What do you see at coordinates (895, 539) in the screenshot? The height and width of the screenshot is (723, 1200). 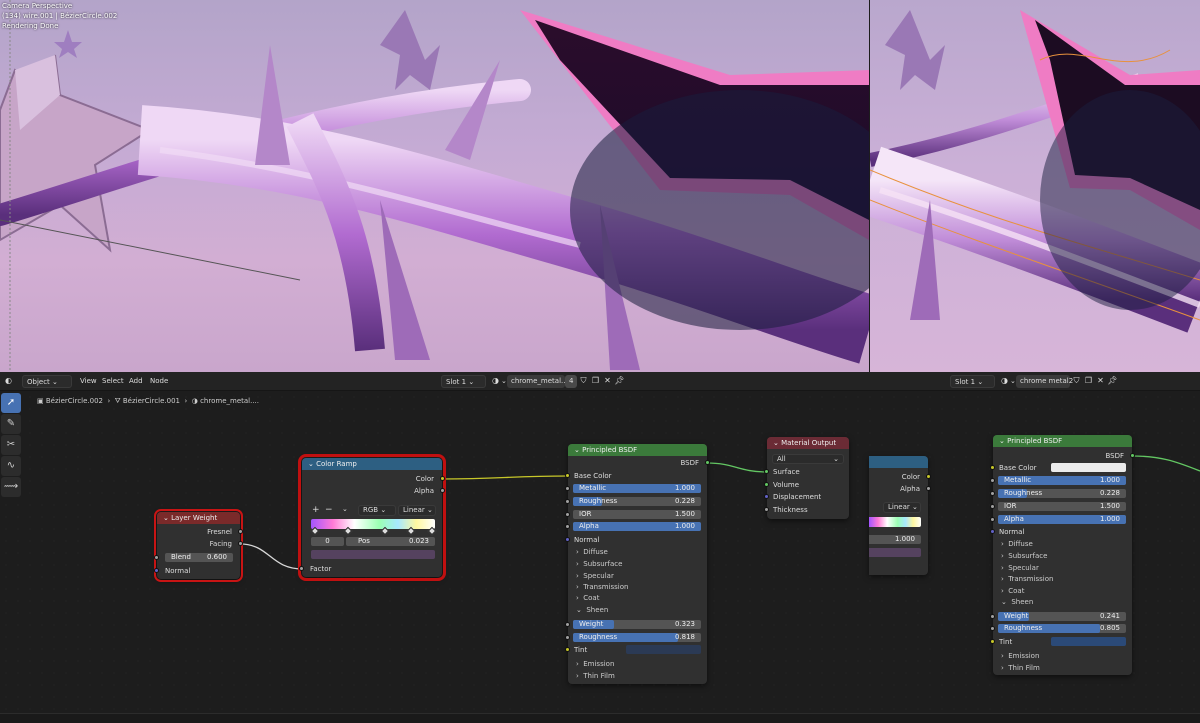 I see `stop-position-field: 1.000` at bounding box center [895, 539].